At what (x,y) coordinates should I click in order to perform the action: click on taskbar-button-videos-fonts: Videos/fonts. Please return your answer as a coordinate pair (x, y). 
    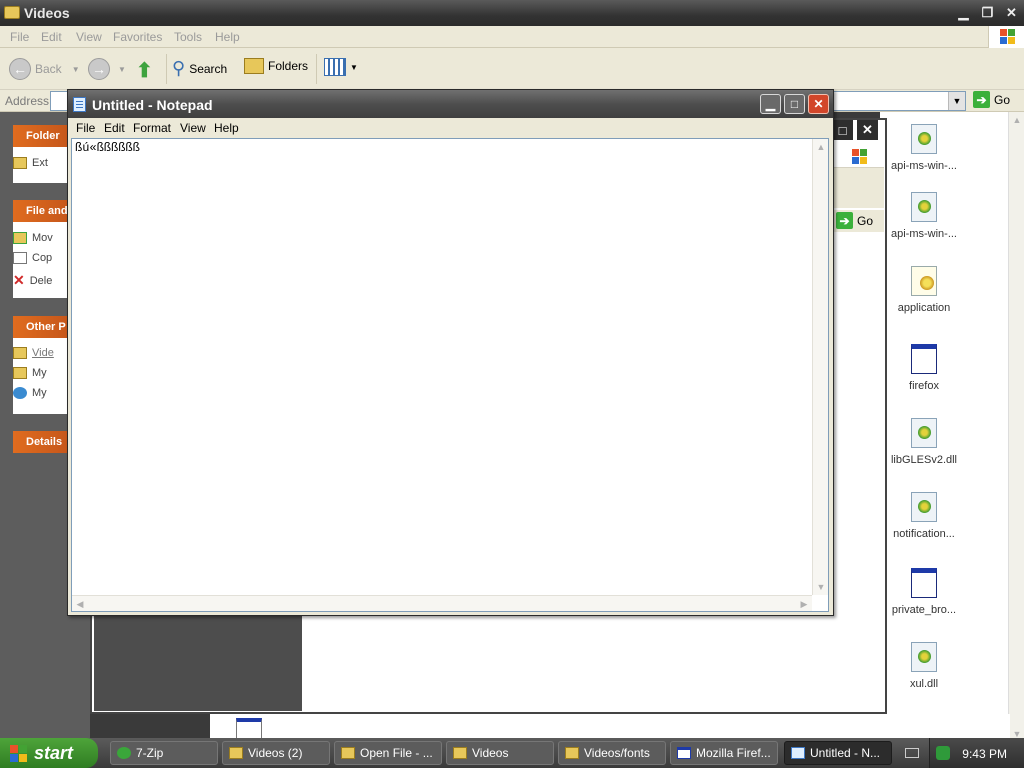
    Looking at the image, I should click on (612, 753).